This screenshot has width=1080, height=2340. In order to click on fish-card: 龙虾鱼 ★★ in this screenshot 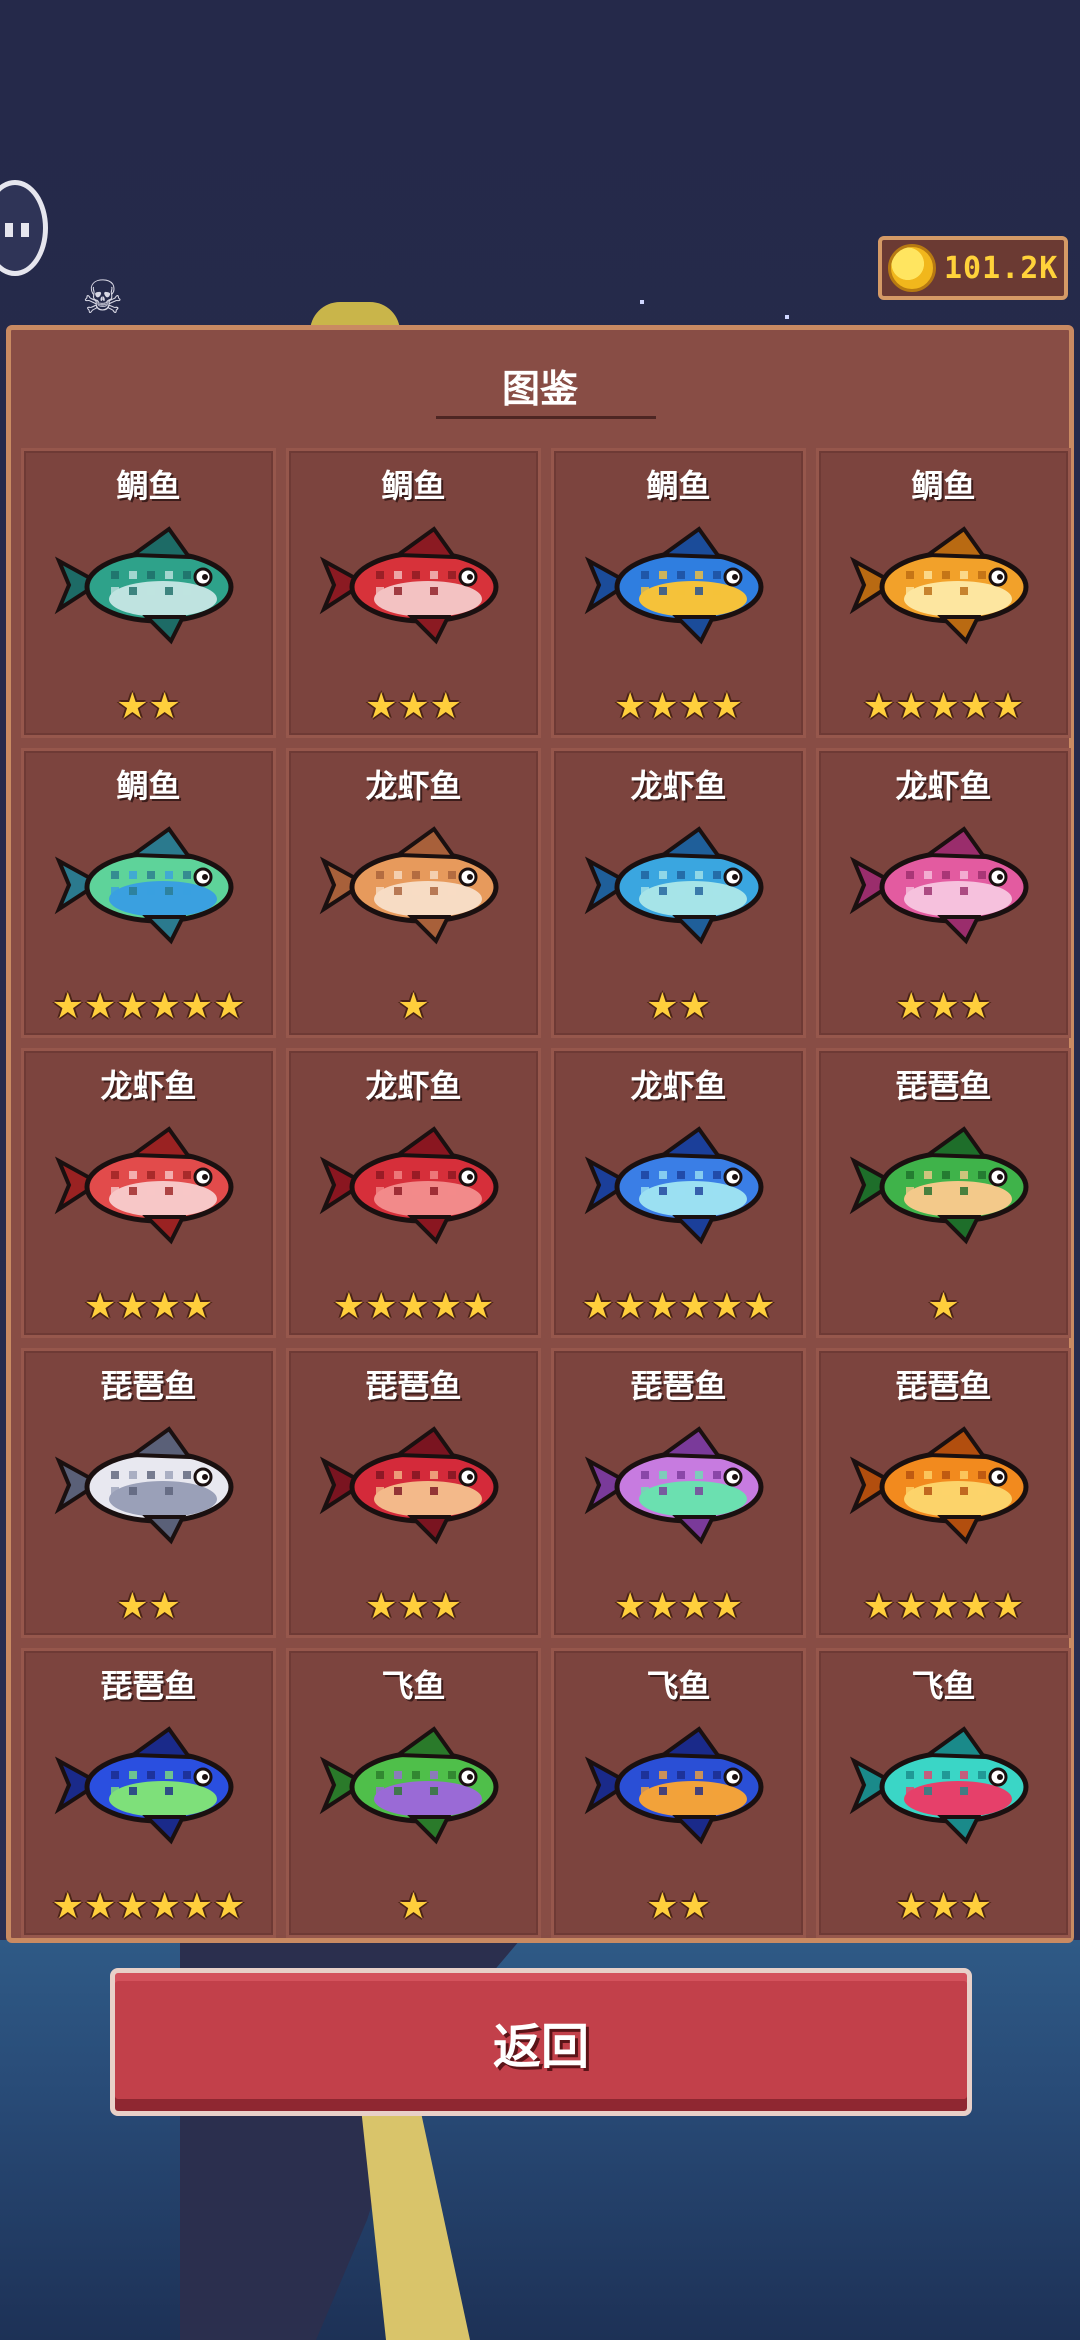, I will do `click(678, 893)`.